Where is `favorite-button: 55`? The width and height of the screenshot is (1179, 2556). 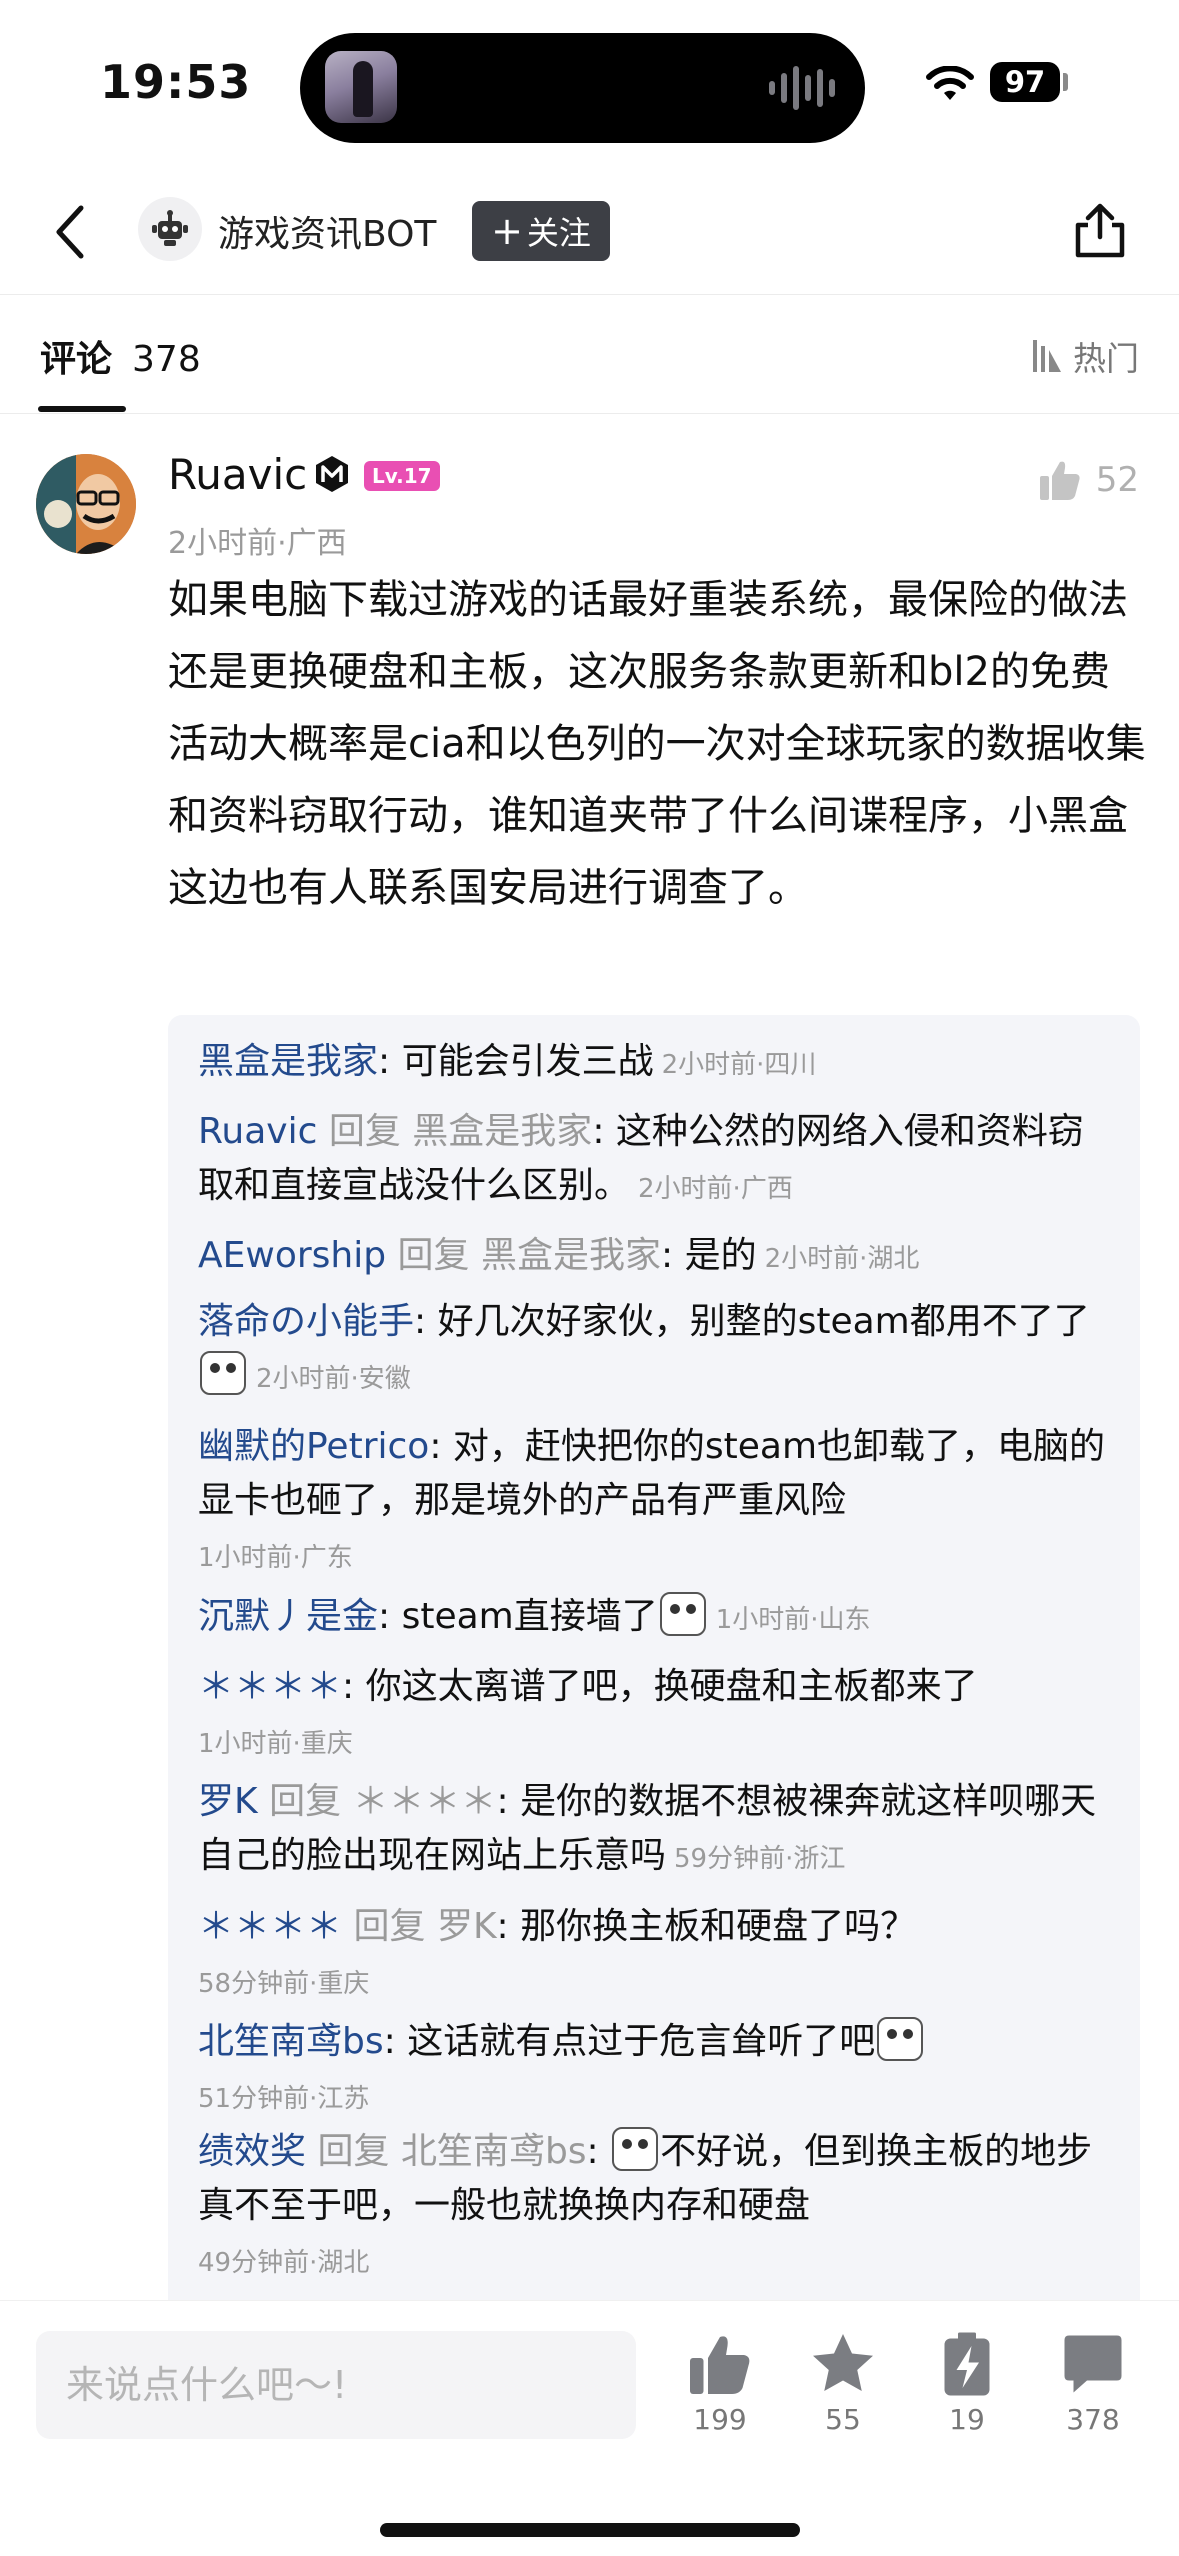 favorite-button: 55 is located at coordinates (843, 2383).